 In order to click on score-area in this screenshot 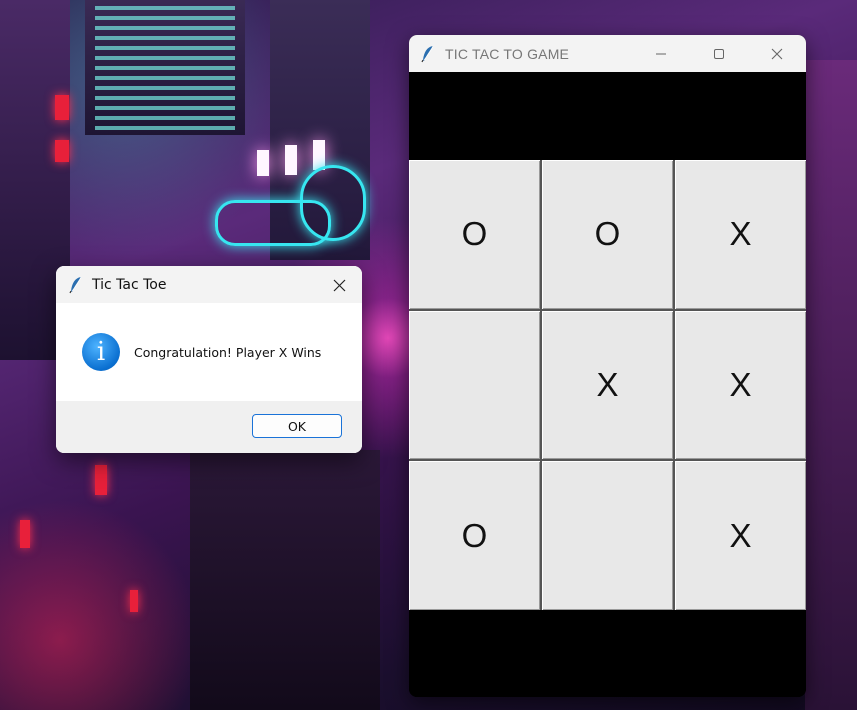, I will do `click(607, 116)`.